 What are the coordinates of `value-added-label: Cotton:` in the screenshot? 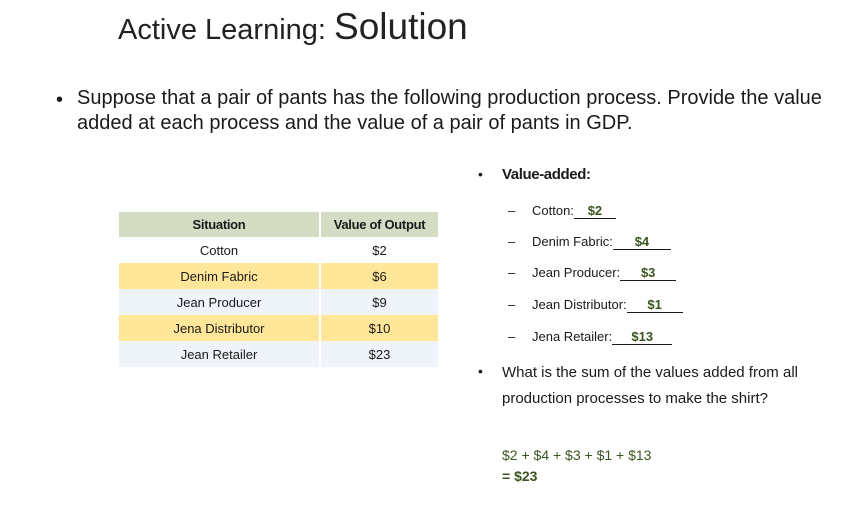 It's located at (553, 210).